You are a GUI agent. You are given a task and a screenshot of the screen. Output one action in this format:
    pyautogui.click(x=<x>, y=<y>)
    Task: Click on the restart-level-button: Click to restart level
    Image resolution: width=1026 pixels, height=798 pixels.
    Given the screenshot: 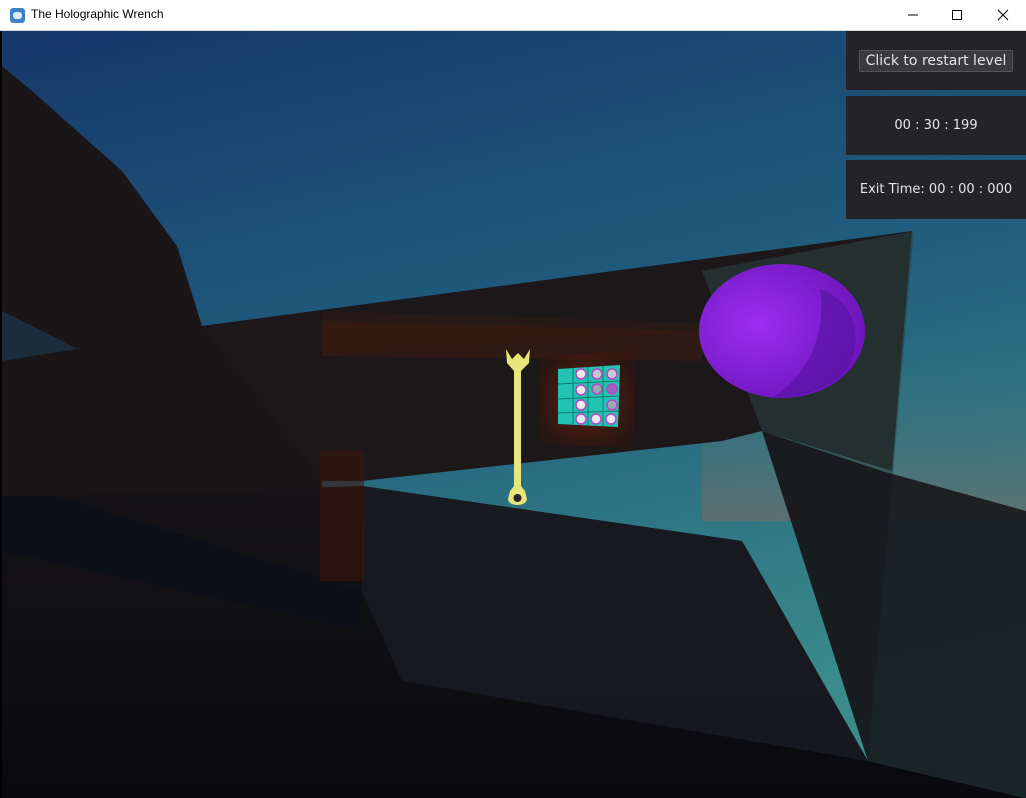 What is the action you would take?
    pyautogui.click(x=936, y=60)
    